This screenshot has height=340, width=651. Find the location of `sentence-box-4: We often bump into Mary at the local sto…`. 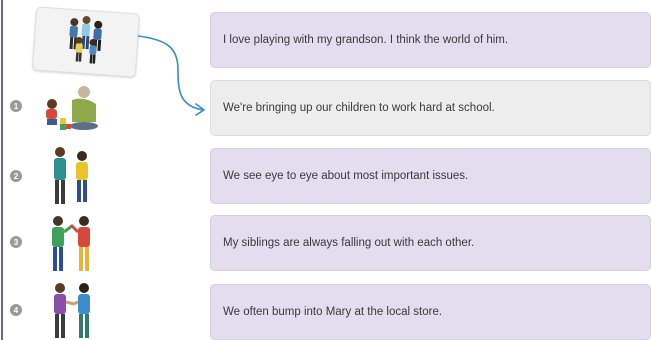

sentence-box-4: We often bump into Mary at the local sto… is located at coordinates (430, 312).